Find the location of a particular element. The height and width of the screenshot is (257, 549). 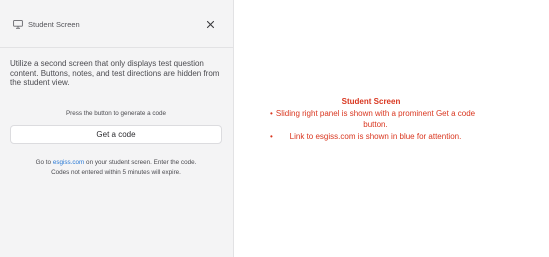

panel-title: Student Screen is located at coordinates (54, 24).